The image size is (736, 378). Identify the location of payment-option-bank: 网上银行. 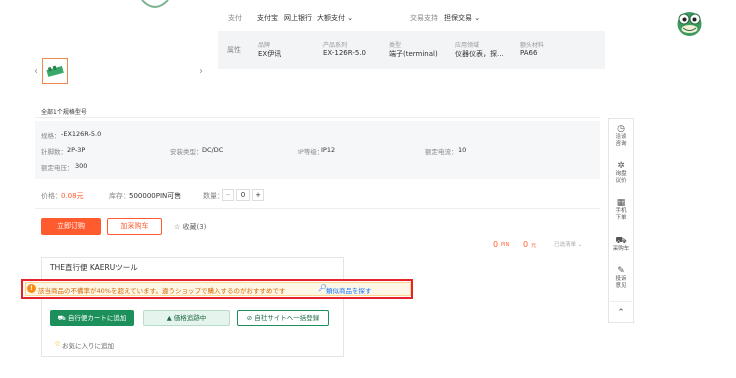
(298, 18).